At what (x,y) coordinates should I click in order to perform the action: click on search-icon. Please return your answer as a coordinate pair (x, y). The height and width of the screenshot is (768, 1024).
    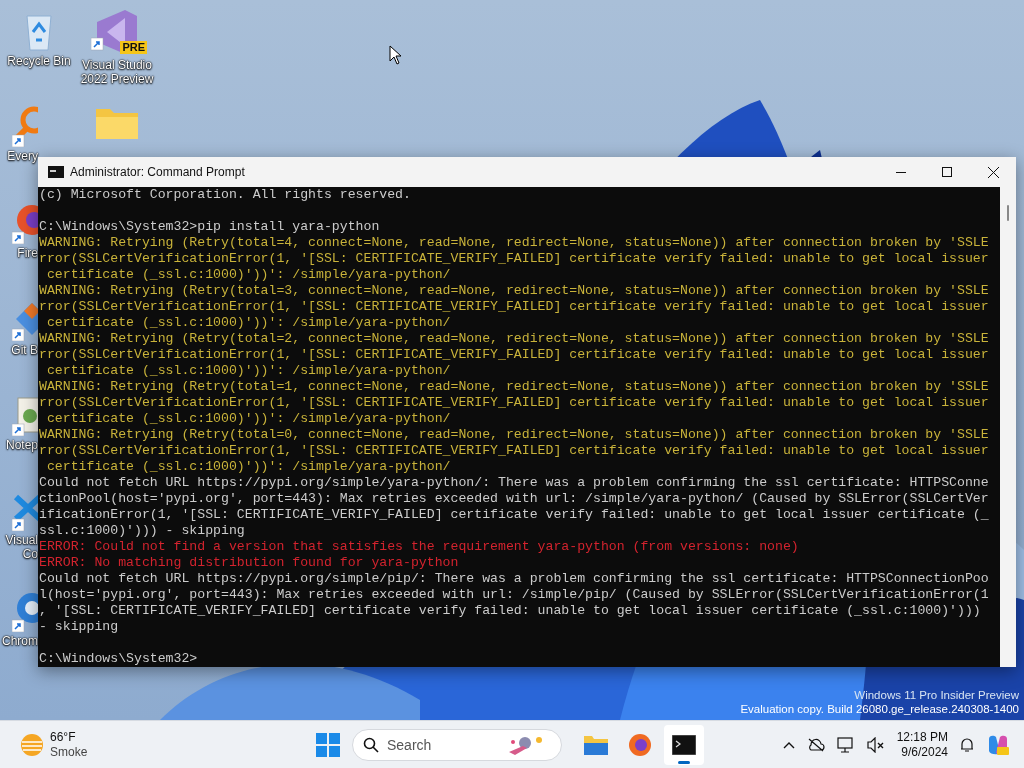
    Looking at the image, I should click on (371, 745).